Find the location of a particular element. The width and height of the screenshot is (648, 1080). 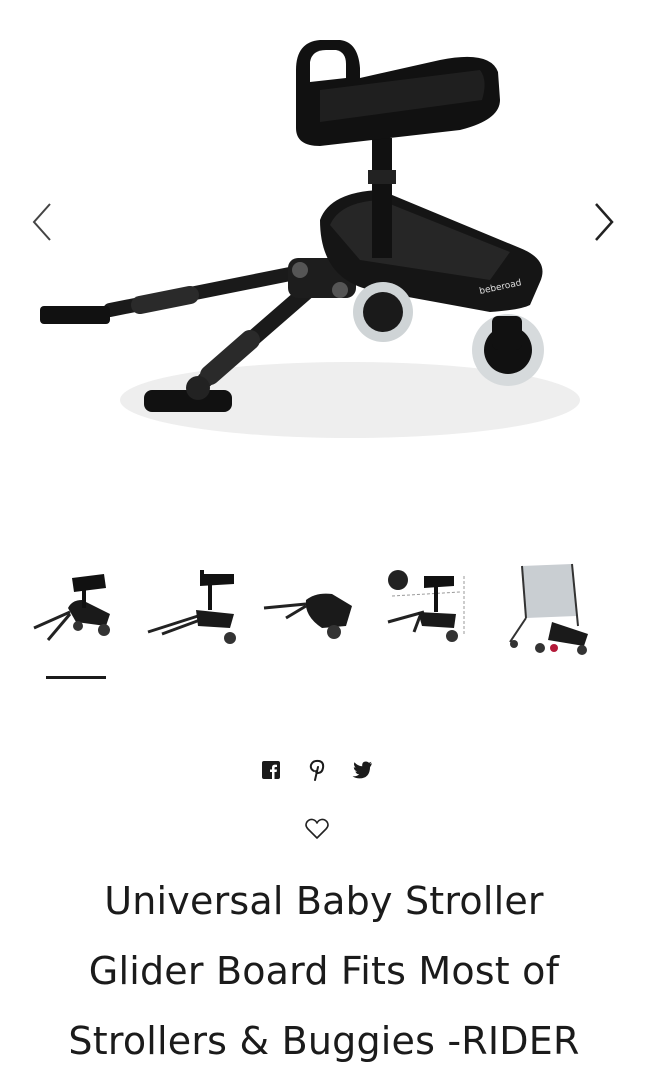

previous-image-button is located at coordinates (42, 222).